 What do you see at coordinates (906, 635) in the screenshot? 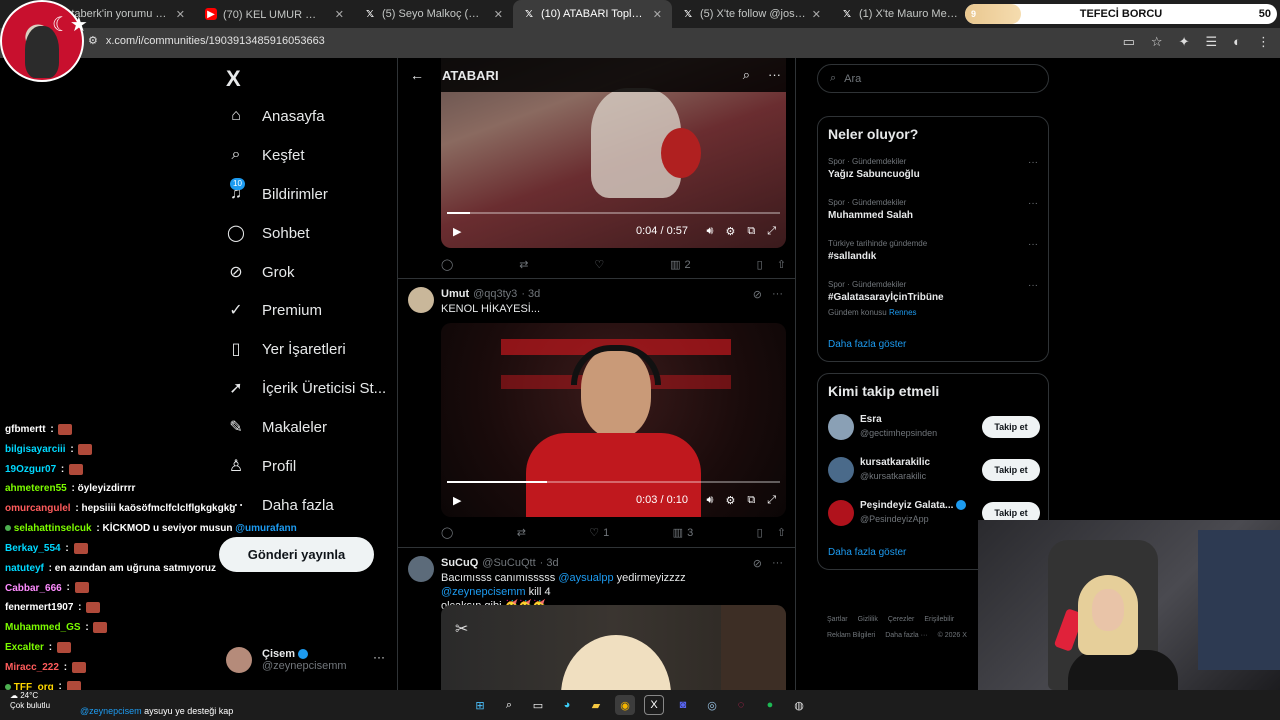
I see `footer-link: Daha fazla ···` at bounding box center [906, 635].